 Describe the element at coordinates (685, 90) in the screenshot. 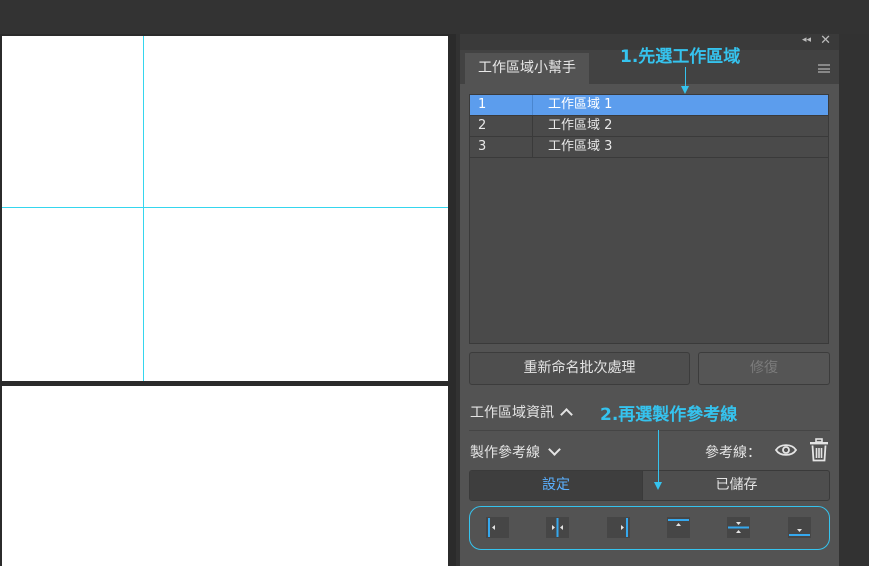

I see `step-1-arrowhead` at that location.